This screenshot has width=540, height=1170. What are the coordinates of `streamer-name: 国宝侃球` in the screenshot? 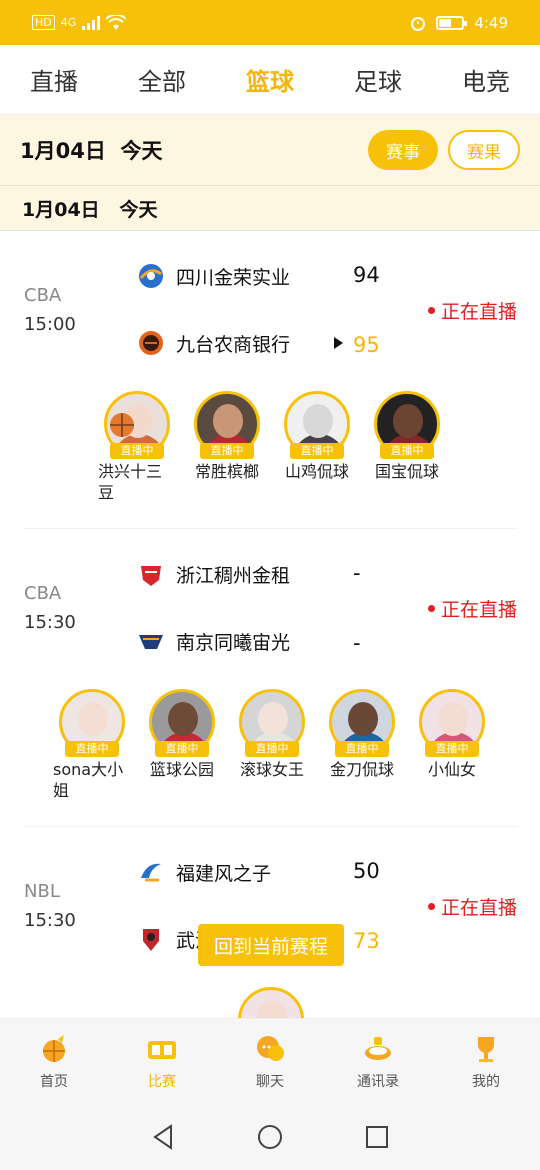 It's located at (406, 471).